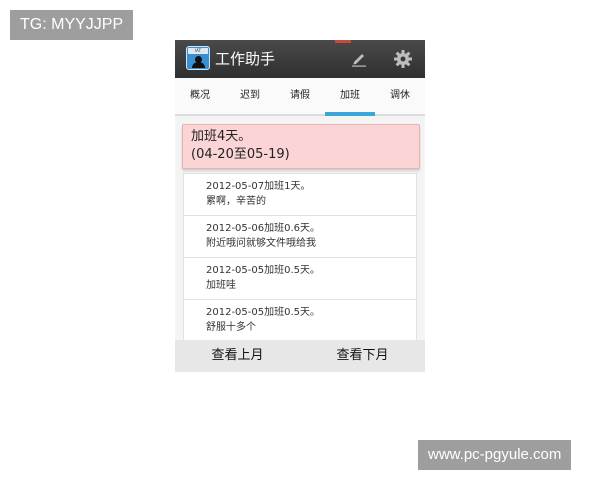 The width and height of the screenshot is (600, 480). I want to click on record-date: 2012-05-06加班0.6天。, so click(263, 228).